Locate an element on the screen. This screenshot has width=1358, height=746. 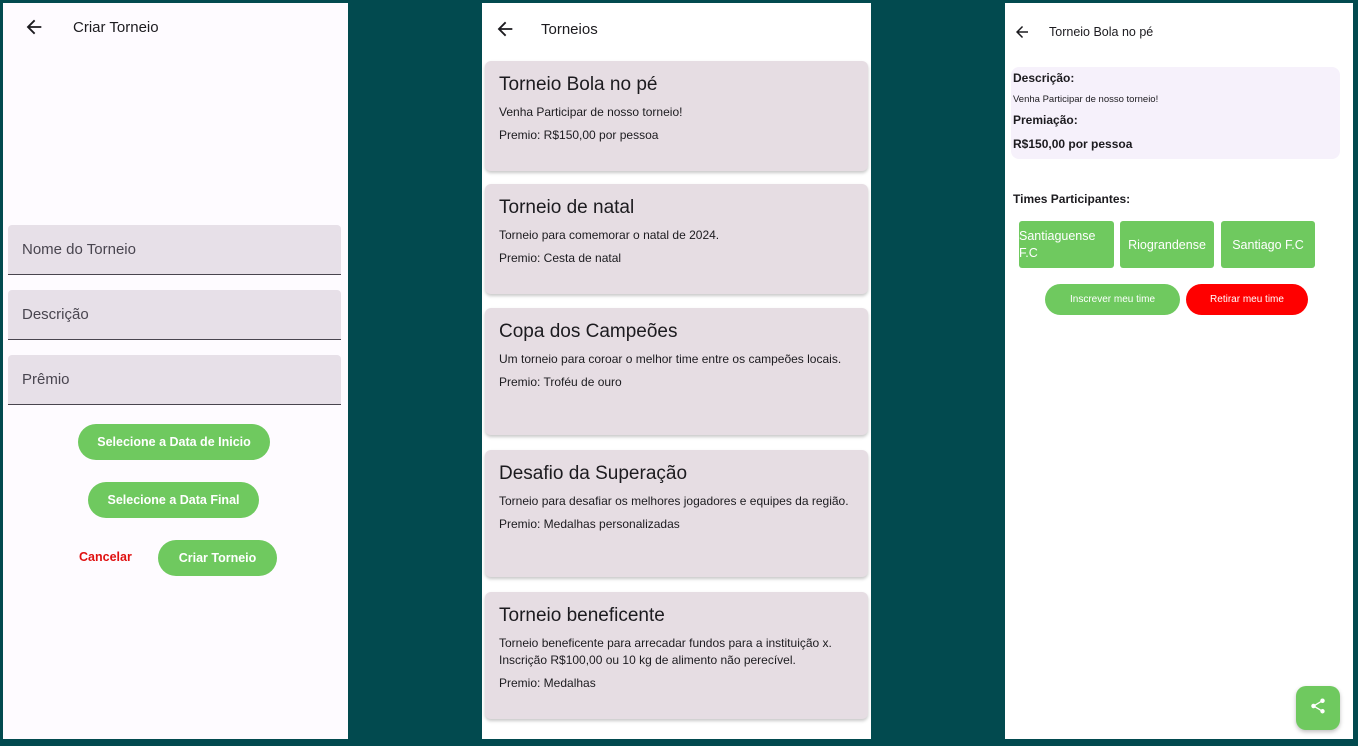
top-app-bar: Criar Torneio is located at coordinates (175, 27).